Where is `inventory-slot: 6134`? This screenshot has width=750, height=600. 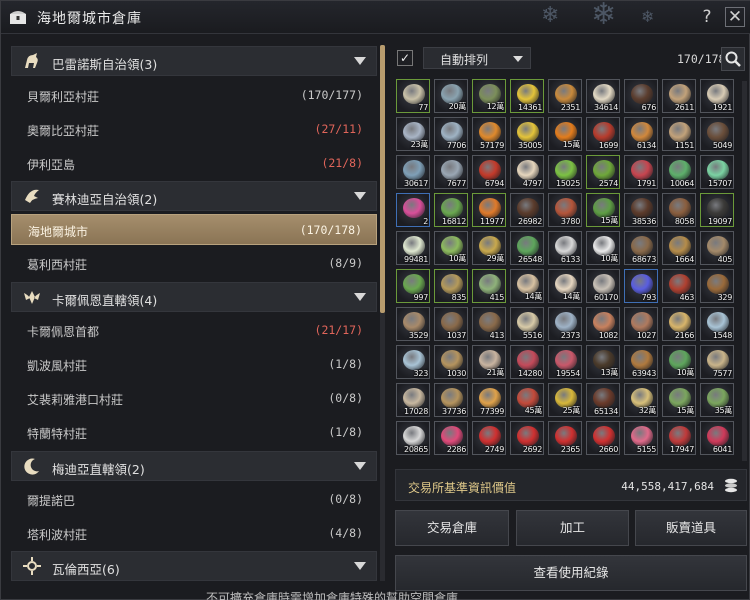
inventory-slot: 6134 is located at coordinates (641, 134).